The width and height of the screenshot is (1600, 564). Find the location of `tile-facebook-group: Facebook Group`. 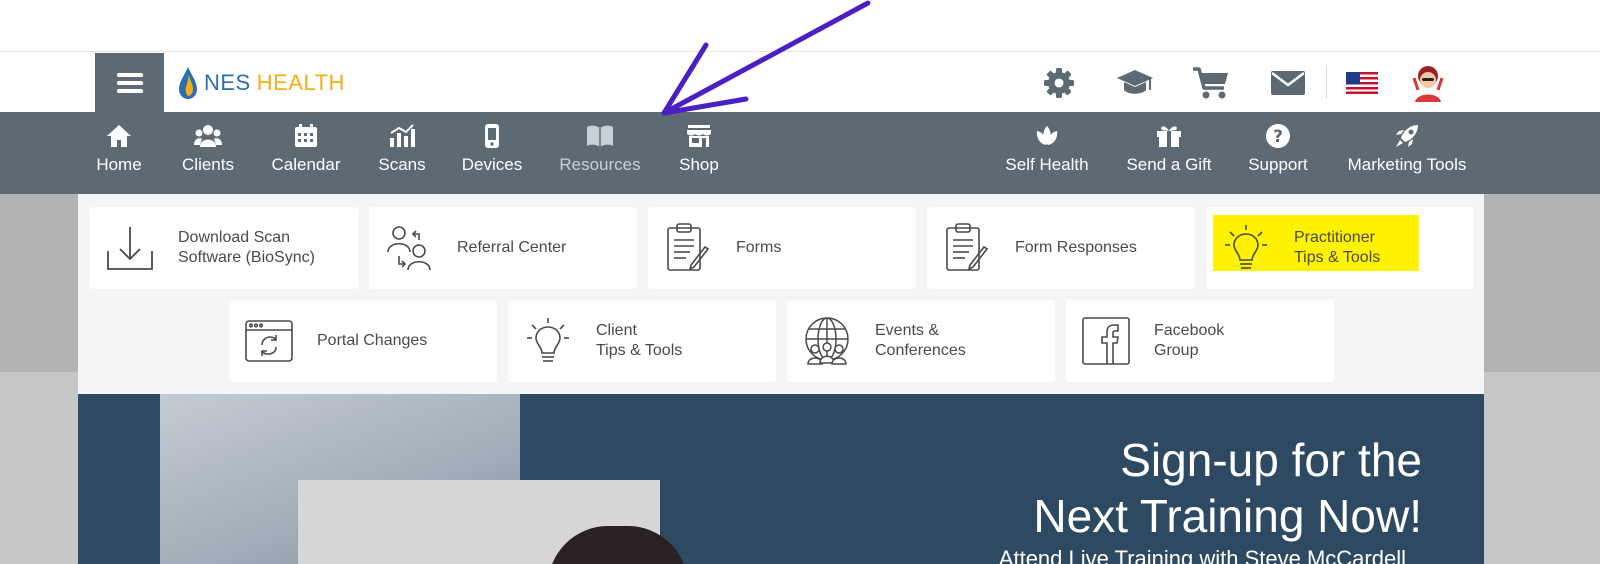

tile-facebook-group: Facebook Group is located at coordinates (1200, 341).